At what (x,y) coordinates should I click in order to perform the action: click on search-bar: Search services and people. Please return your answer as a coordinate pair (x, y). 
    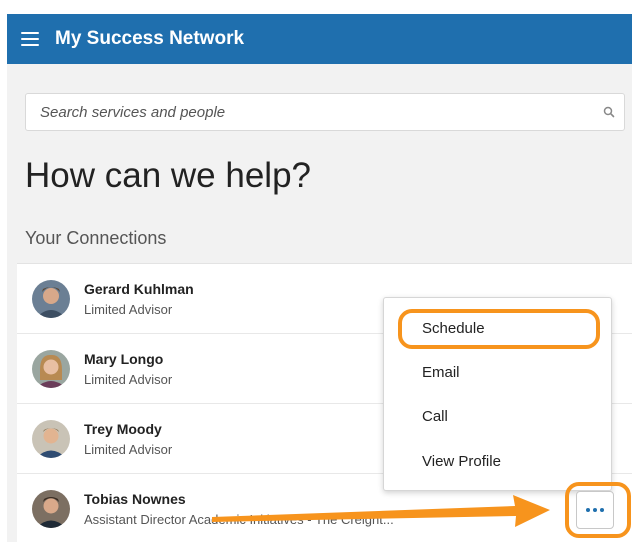
    Looking at the image, I should click on (325, 112).